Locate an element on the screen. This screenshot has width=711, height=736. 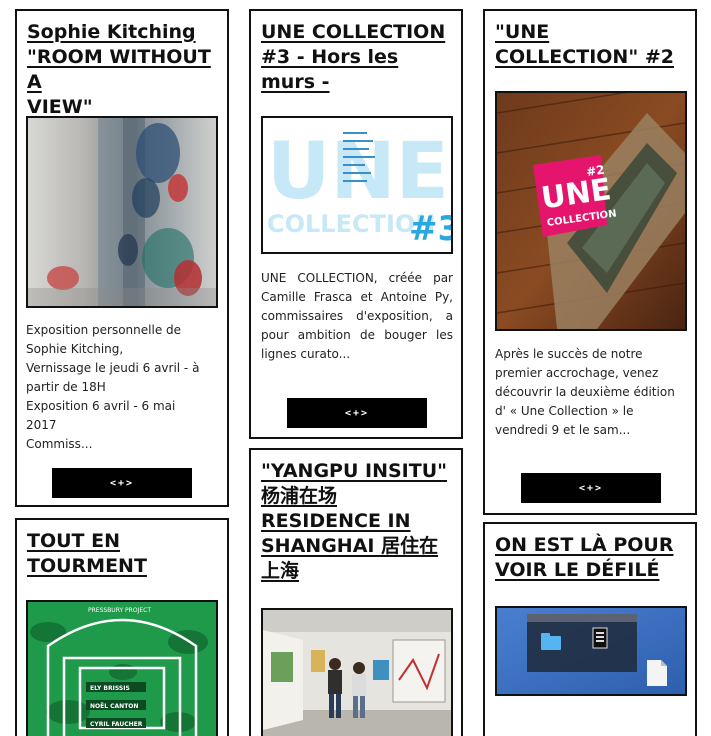
excerpt-line: partir de 18H is located at coordinates (66, 387).